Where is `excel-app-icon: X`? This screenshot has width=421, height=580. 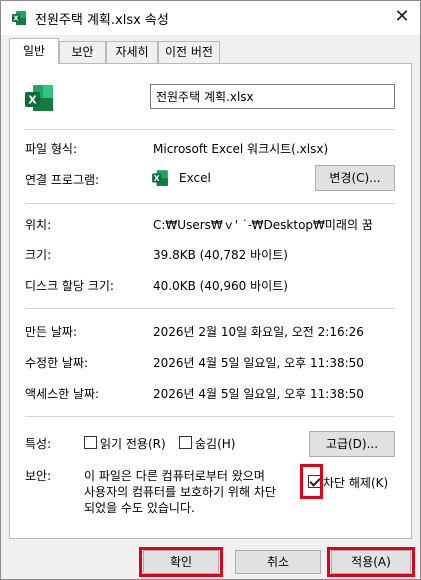 excel-app-icon: X is located at coordinates (160, 178).